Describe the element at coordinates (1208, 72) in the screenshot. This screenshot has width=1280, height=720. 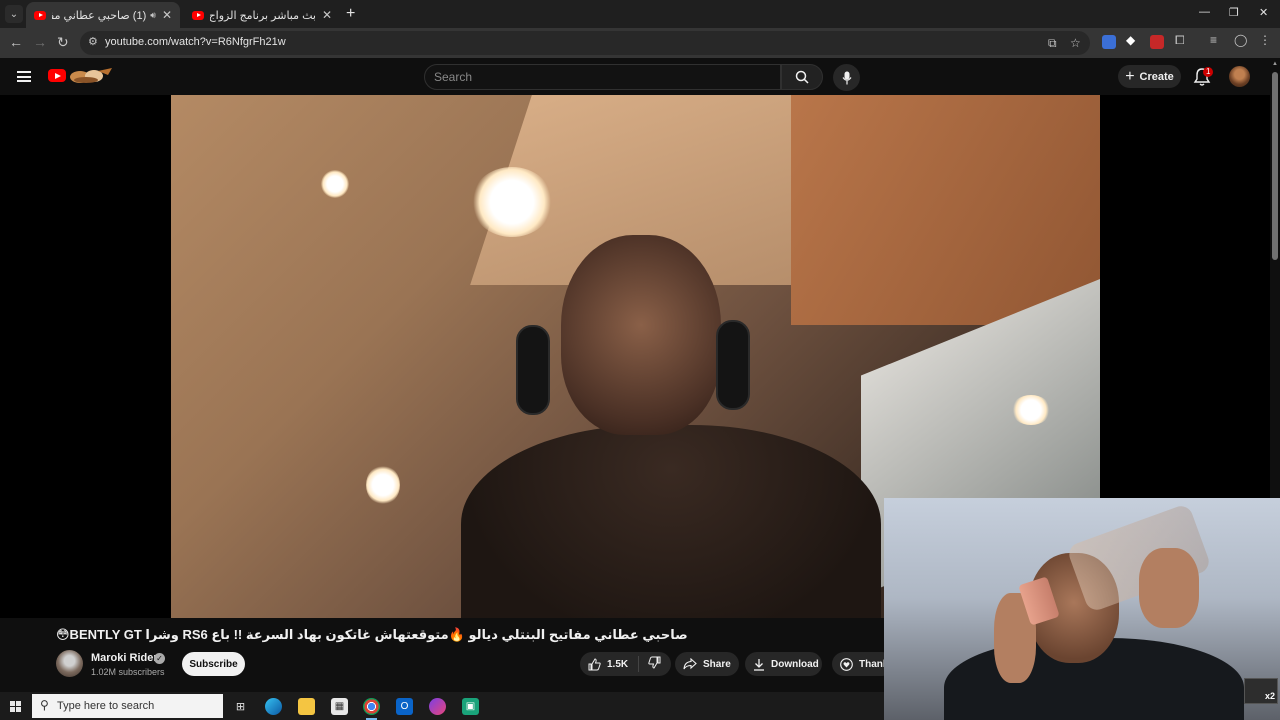
I see `notification-badge: 1` at that location.